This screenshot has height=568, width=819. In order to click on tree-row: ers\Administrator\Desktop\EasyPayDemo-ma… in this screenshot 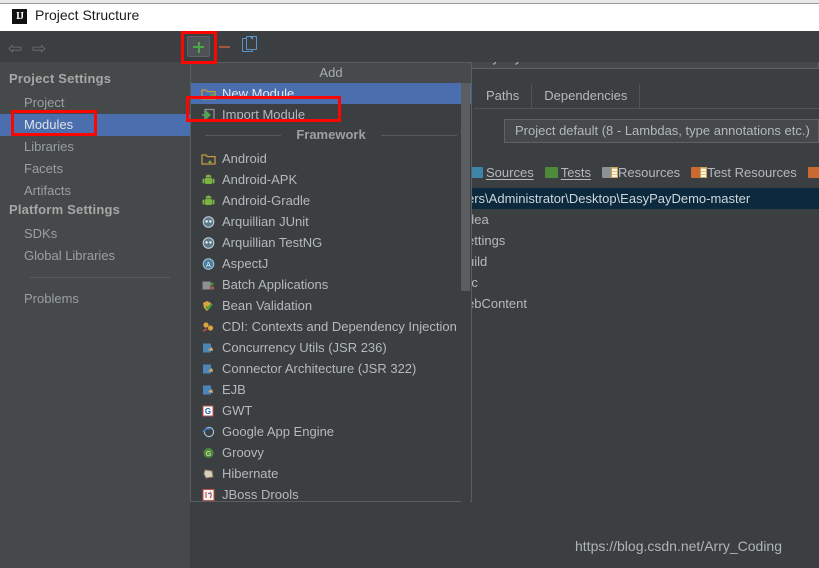, I will do `click(637, 198)`.